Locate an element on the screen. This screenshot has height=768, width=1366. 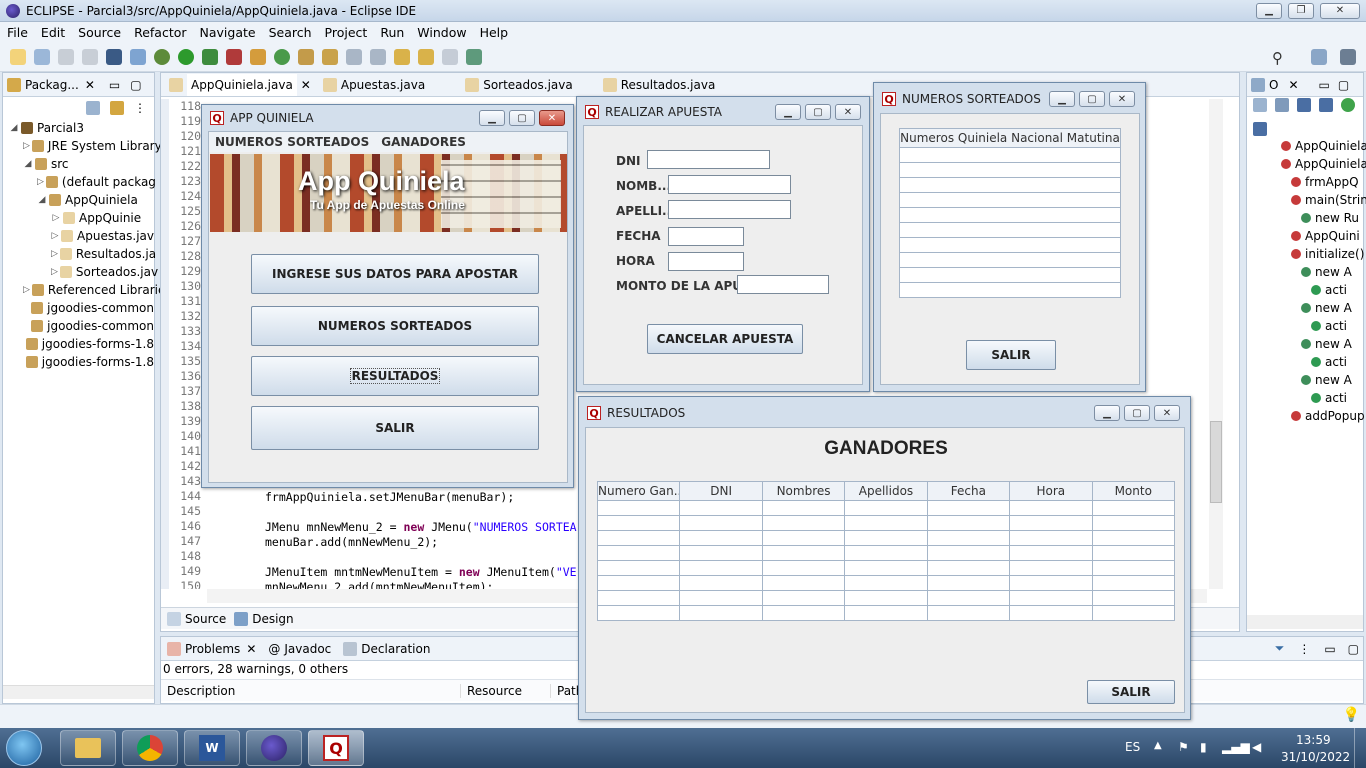
view-menu-icon: ⋮ is located at coordinates (1304, 649).